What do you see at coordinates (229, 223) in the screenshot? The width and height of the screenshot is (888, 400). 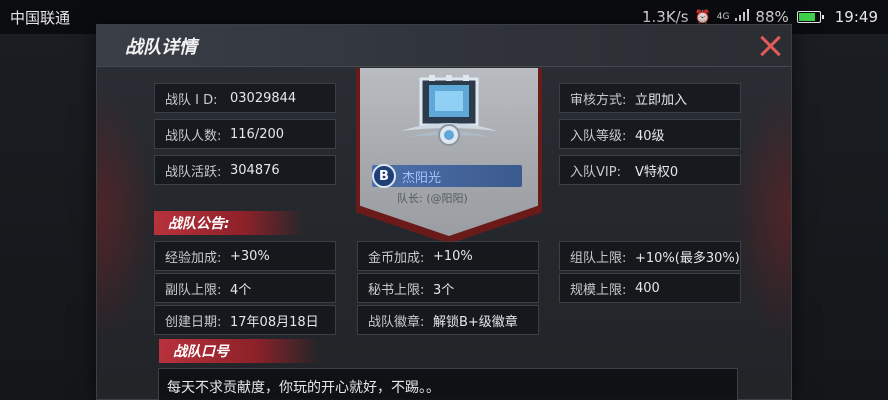 I see `notice-section-title: 战队公告:` at bounding box center [229, 223].